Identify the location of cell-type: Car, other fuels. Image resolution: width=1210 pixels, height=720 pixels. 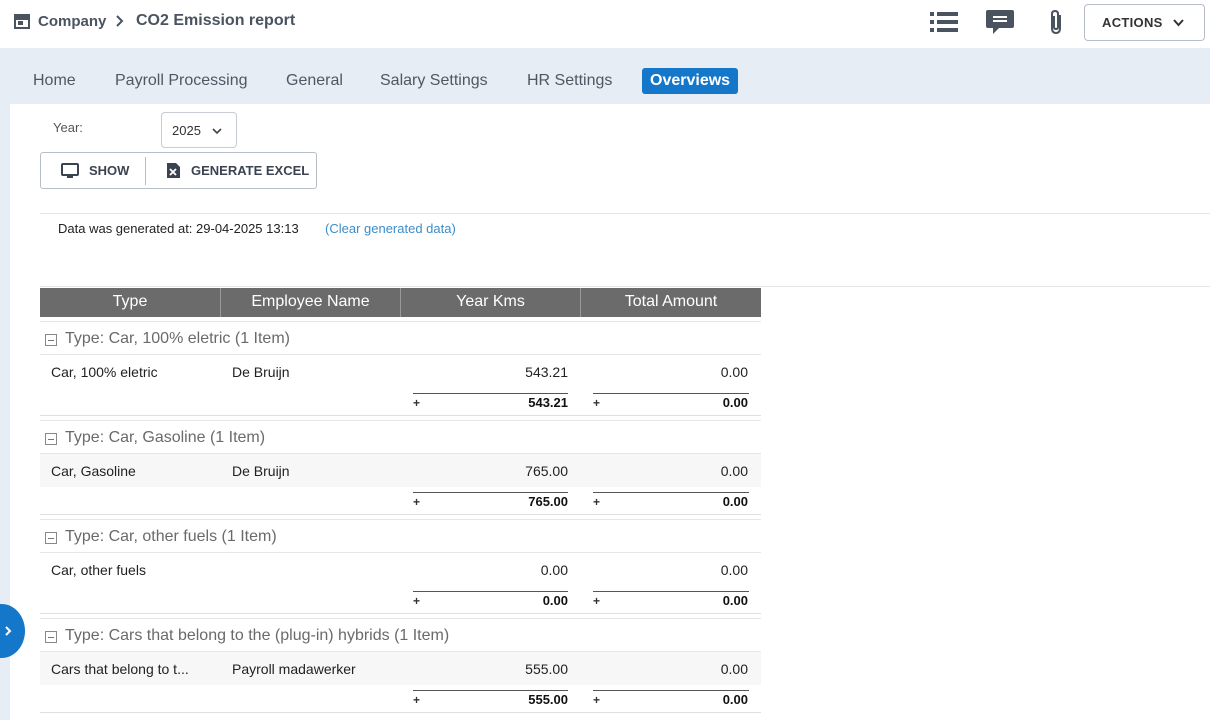
(98, 570).